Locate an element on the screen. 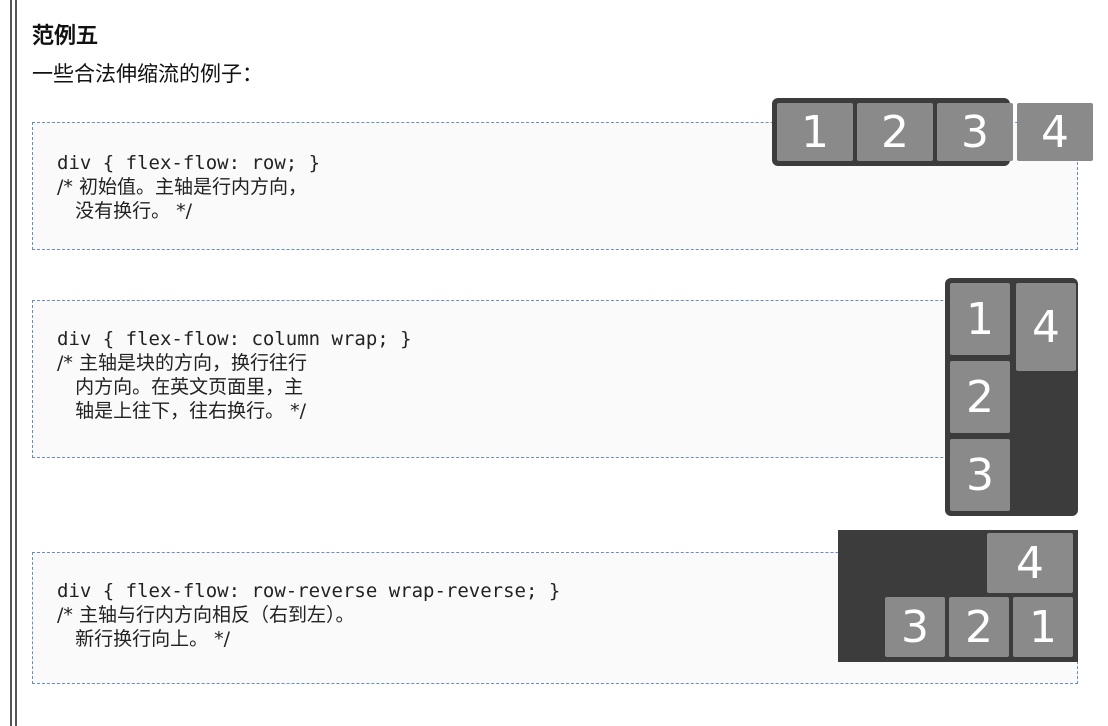 This screenshot has width=1108, height=726. left-rule-inner is located at coordinates (16, 363).